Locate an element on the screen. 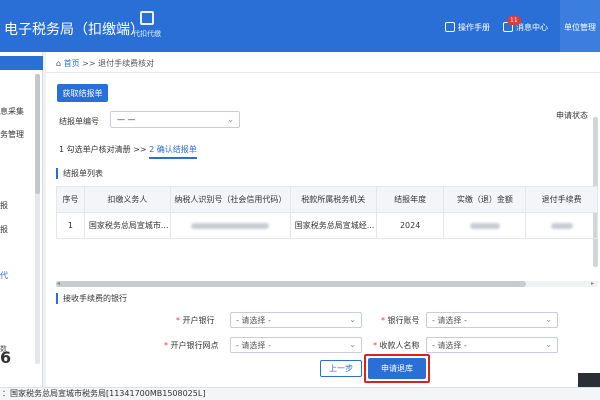 This screenshot has width=600, height=400. breadcrumb-home: 首页 is located at coordinates (72, 63).